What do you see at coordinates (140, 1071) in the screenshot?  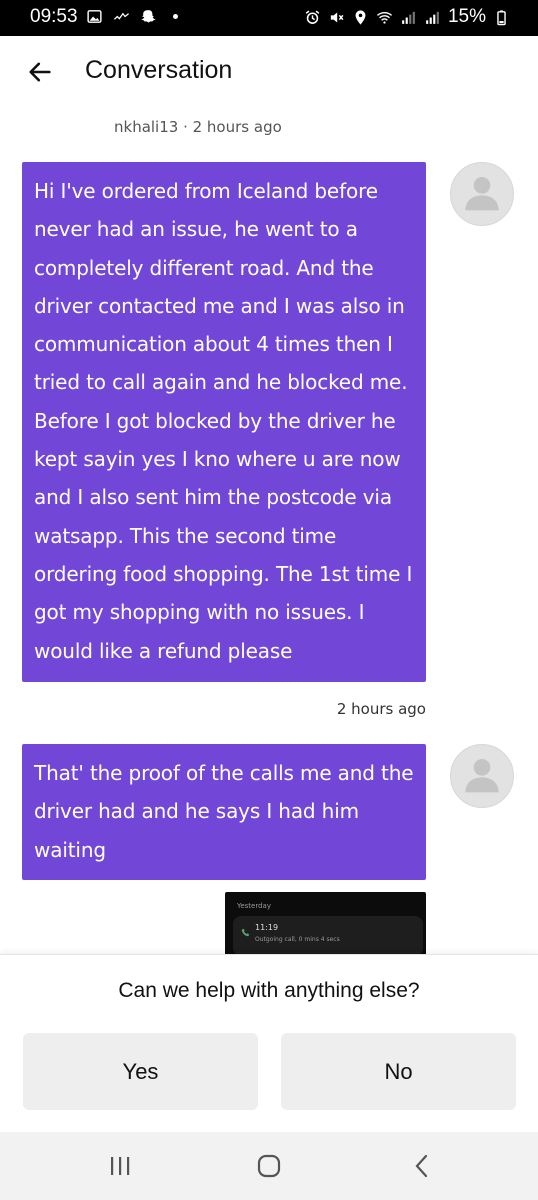 I see `yes-button: Yes` at bounding box center [140, 1071].